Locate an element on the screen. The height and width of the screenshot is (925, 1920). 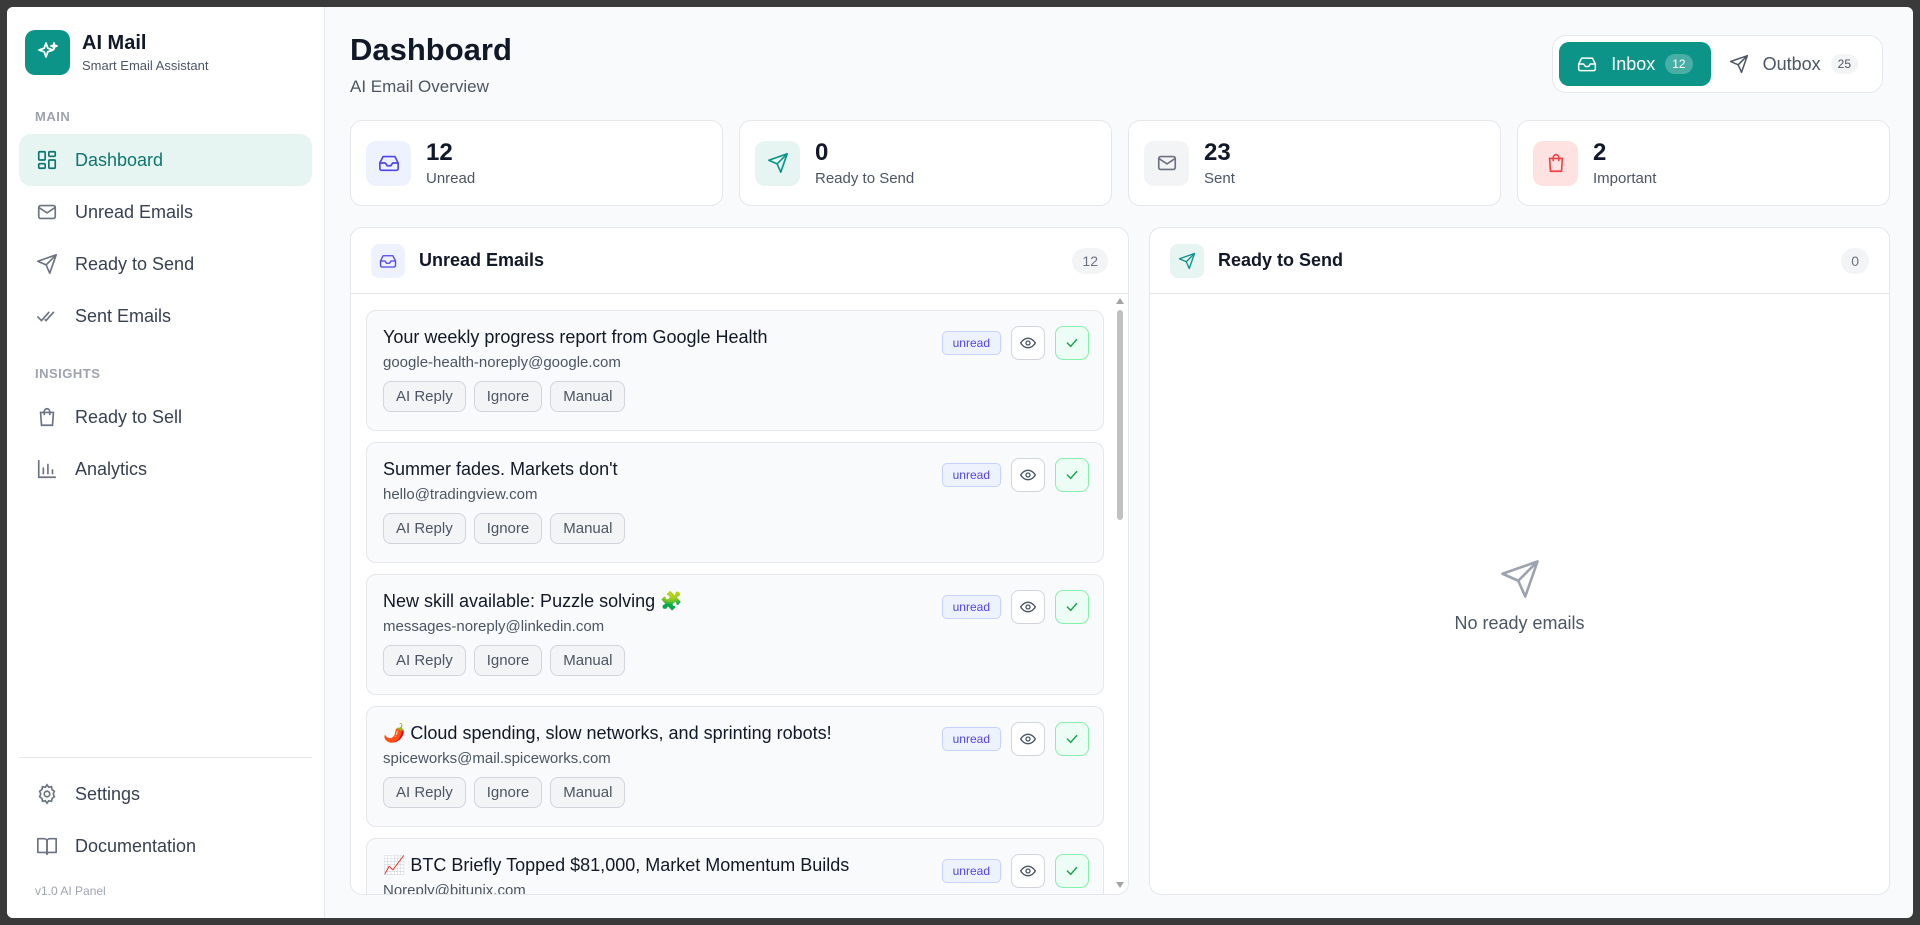
sparkle-icon is located at coordinates (47, 52).